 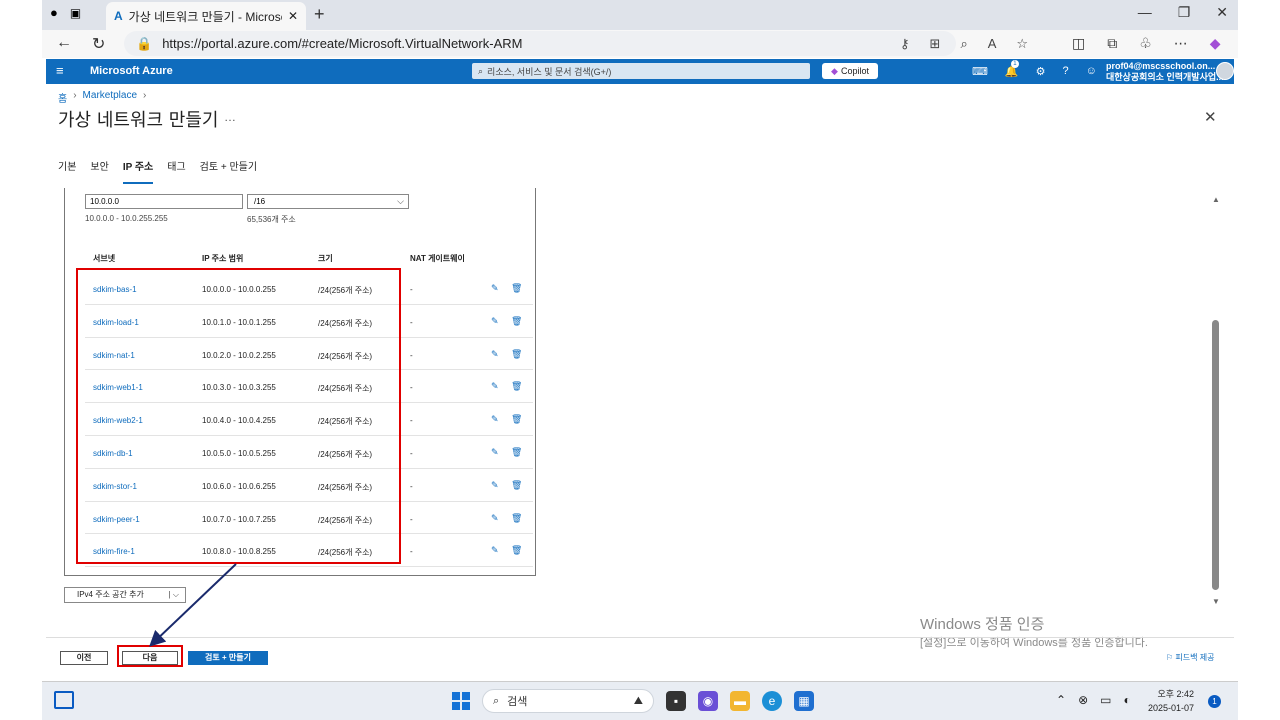 What do you see at coordinates (1214, 701) in the screenshot?
I see `notification-center-badge: 1` at bounding box center [1214, 701].